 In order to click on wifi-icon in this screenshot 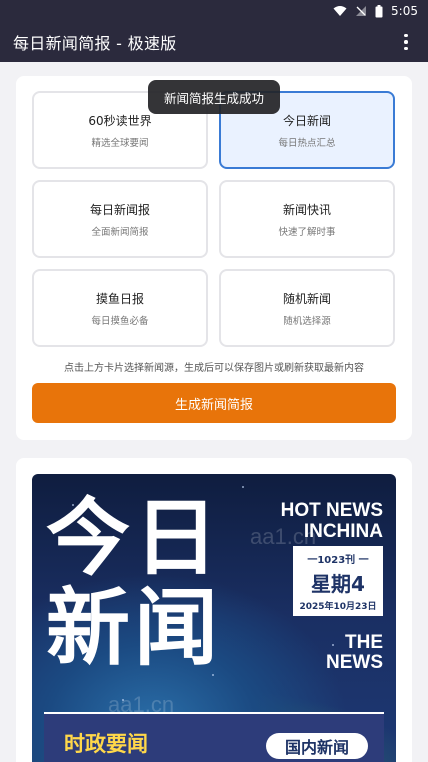, I will do `click(340, 11)`.